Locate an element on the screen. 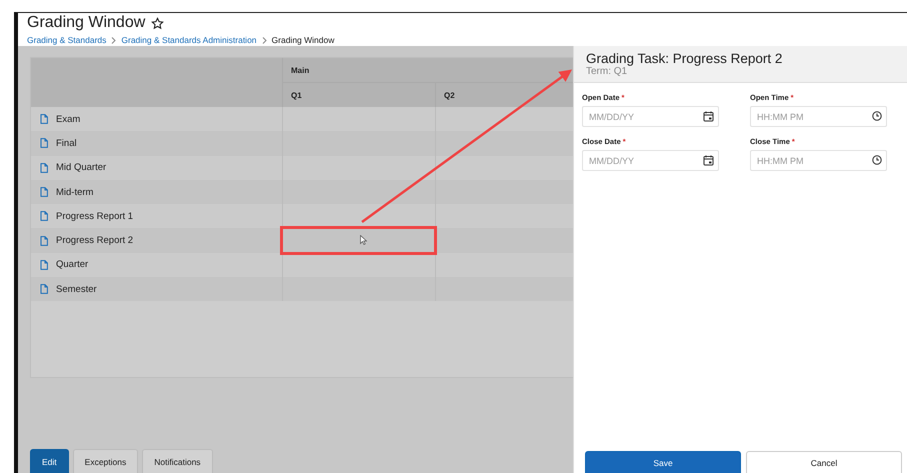 This screenshot has width=907, height=473. grading-task-row: Semester is located at coordinates (156, 289).